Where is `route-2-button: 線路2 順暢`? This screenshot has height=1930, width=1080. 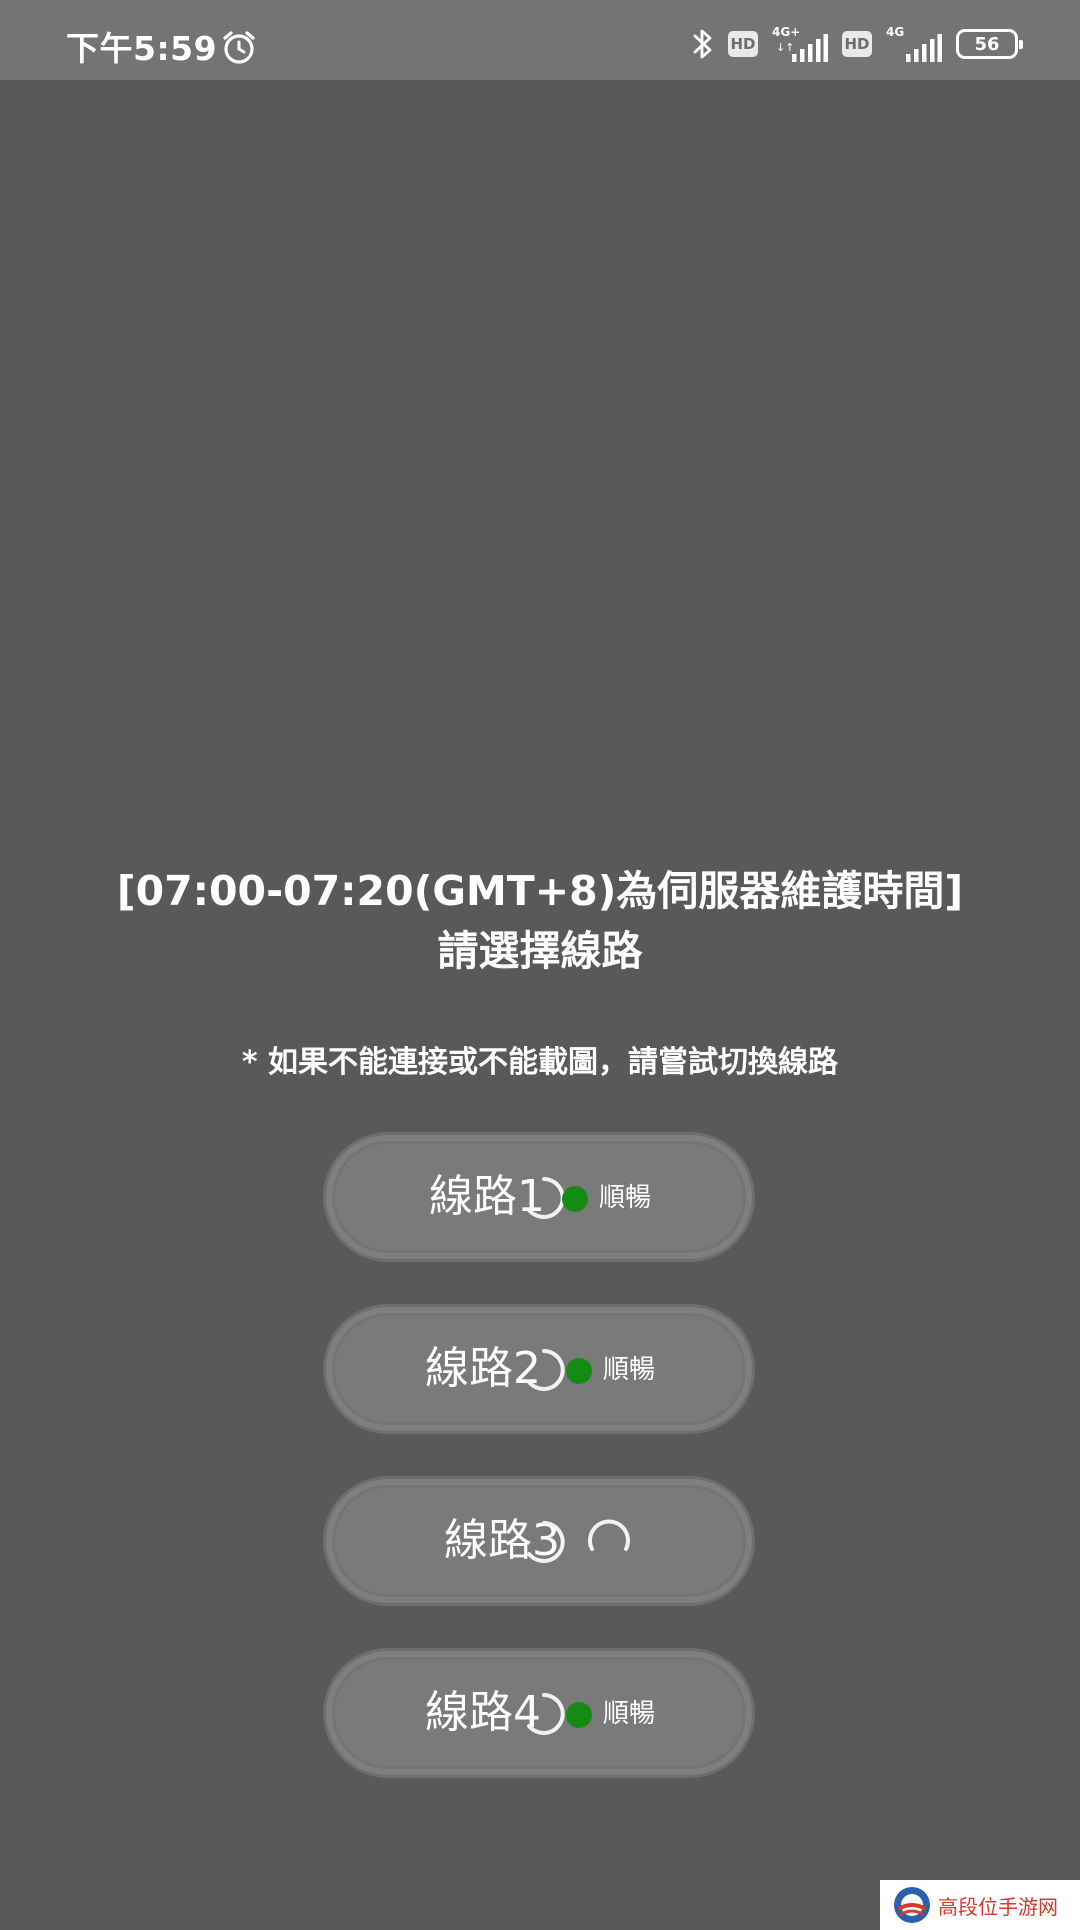 route-2-button: 線路2 順暢 is located at coordinates (539, 1369).